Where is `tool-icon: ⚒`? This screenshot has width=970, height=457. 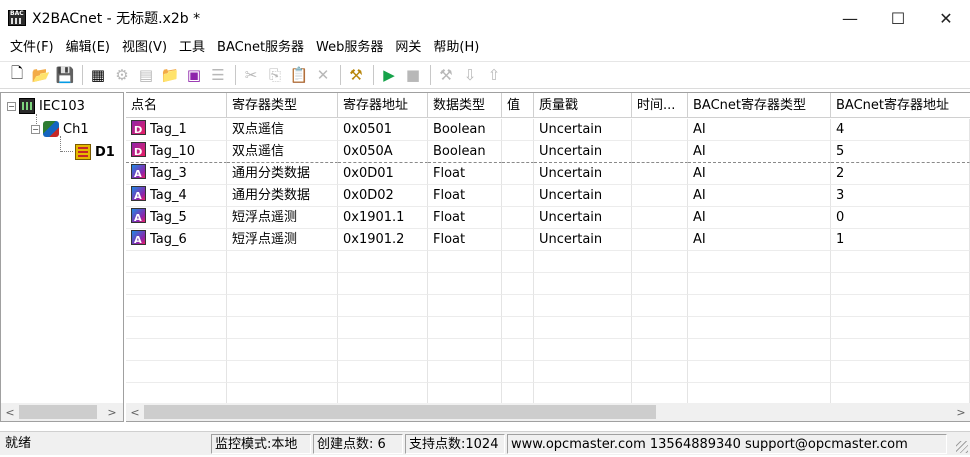 tool-icon: ⚒ is located at coordinates (356, 75).